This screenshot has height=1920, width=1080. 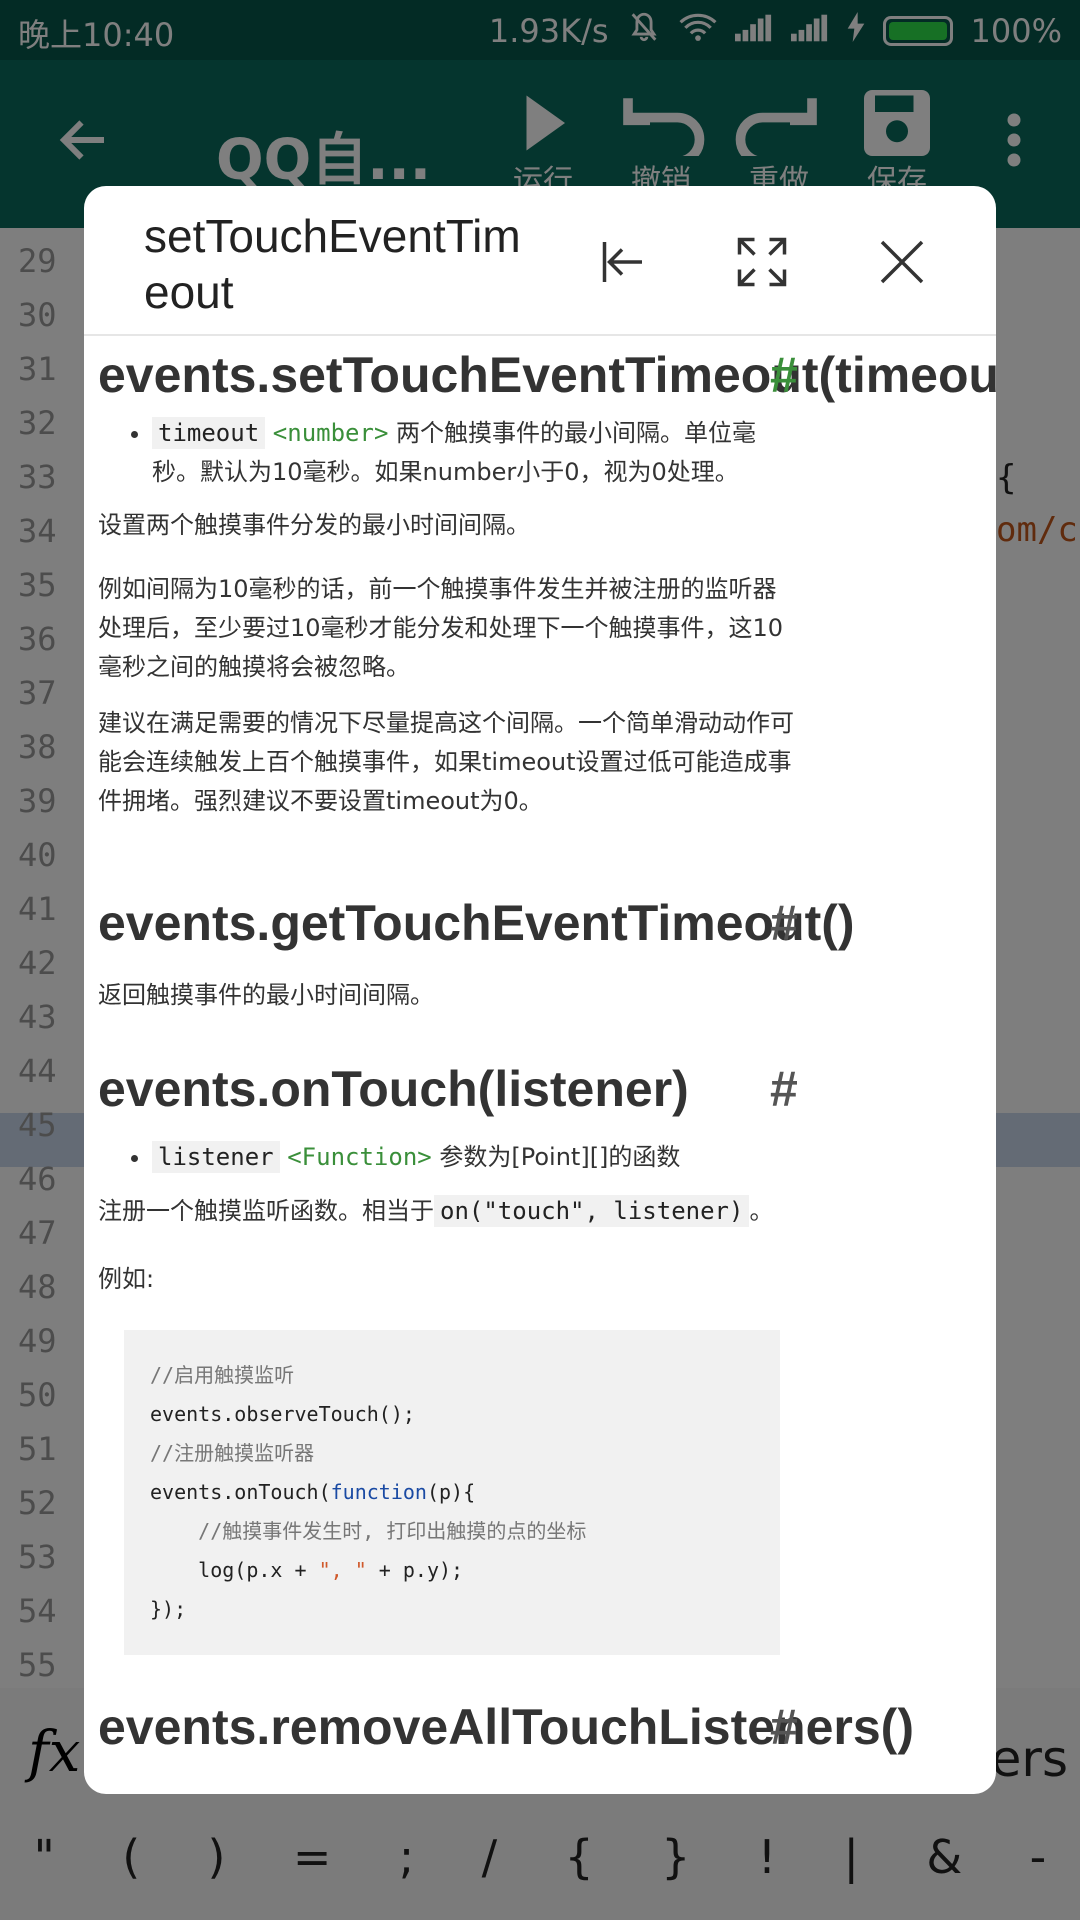 I want to click on heading-get-timeout: events.getTouchEventTimeout(), so click(x=476, y=923).